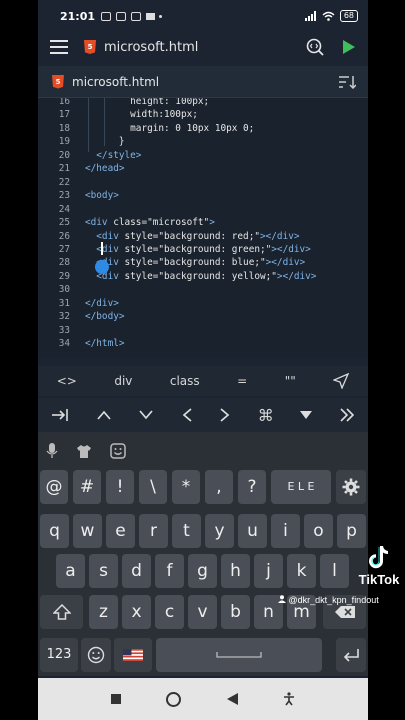  Describe the element at coordinates (290, 381) in the screenshot. I see `symbol-key: ""` at that location.